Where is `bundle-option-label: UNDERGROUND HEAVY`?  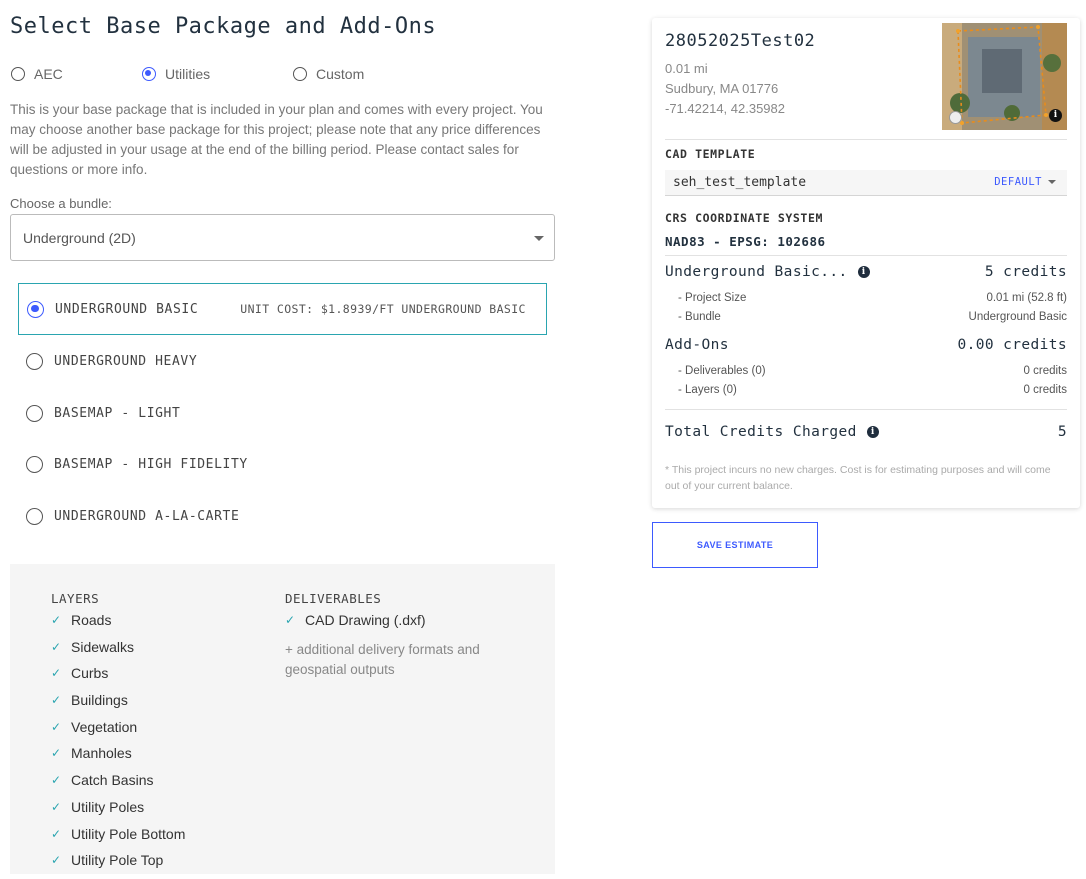 bundle-option-label: UNDERGROUND HEAVY is located at coordinates (126, 361).